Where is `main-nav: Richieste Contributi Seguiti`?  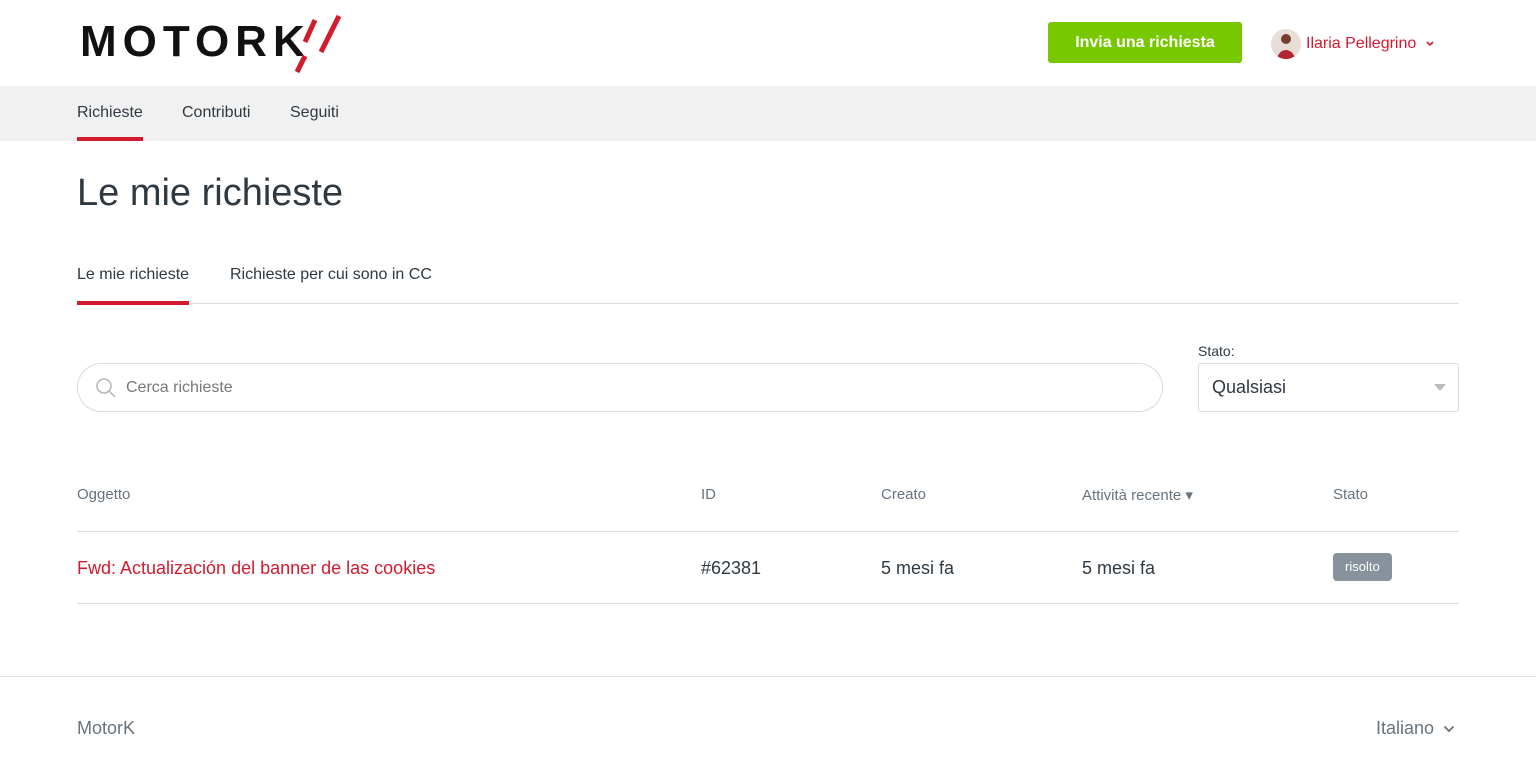
main-nav: Richieste Contributi Seguiti is located at coordinates (768, 113).